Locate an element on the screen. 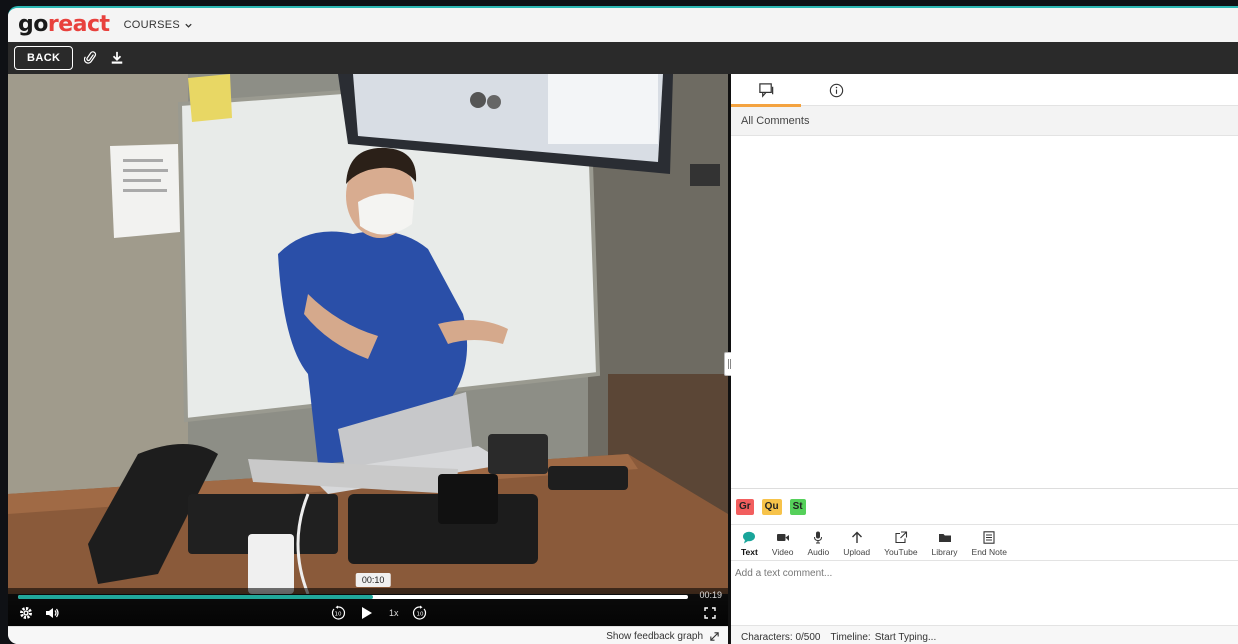 The height and width of the screenshot is (644, 1238). forward-seconds: 10 is located at coordinates (420, 615).